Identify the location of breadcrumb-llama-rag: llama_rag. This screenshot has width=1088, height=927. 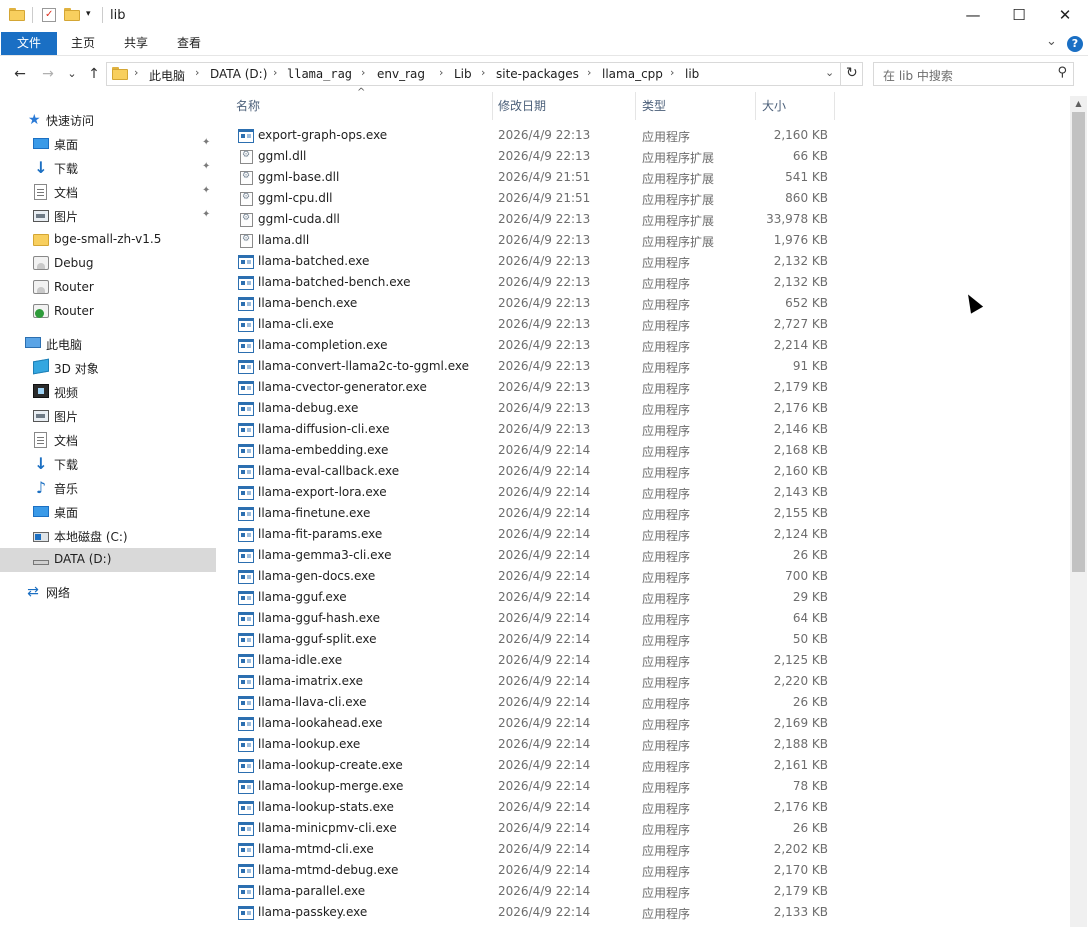
(319, 74).